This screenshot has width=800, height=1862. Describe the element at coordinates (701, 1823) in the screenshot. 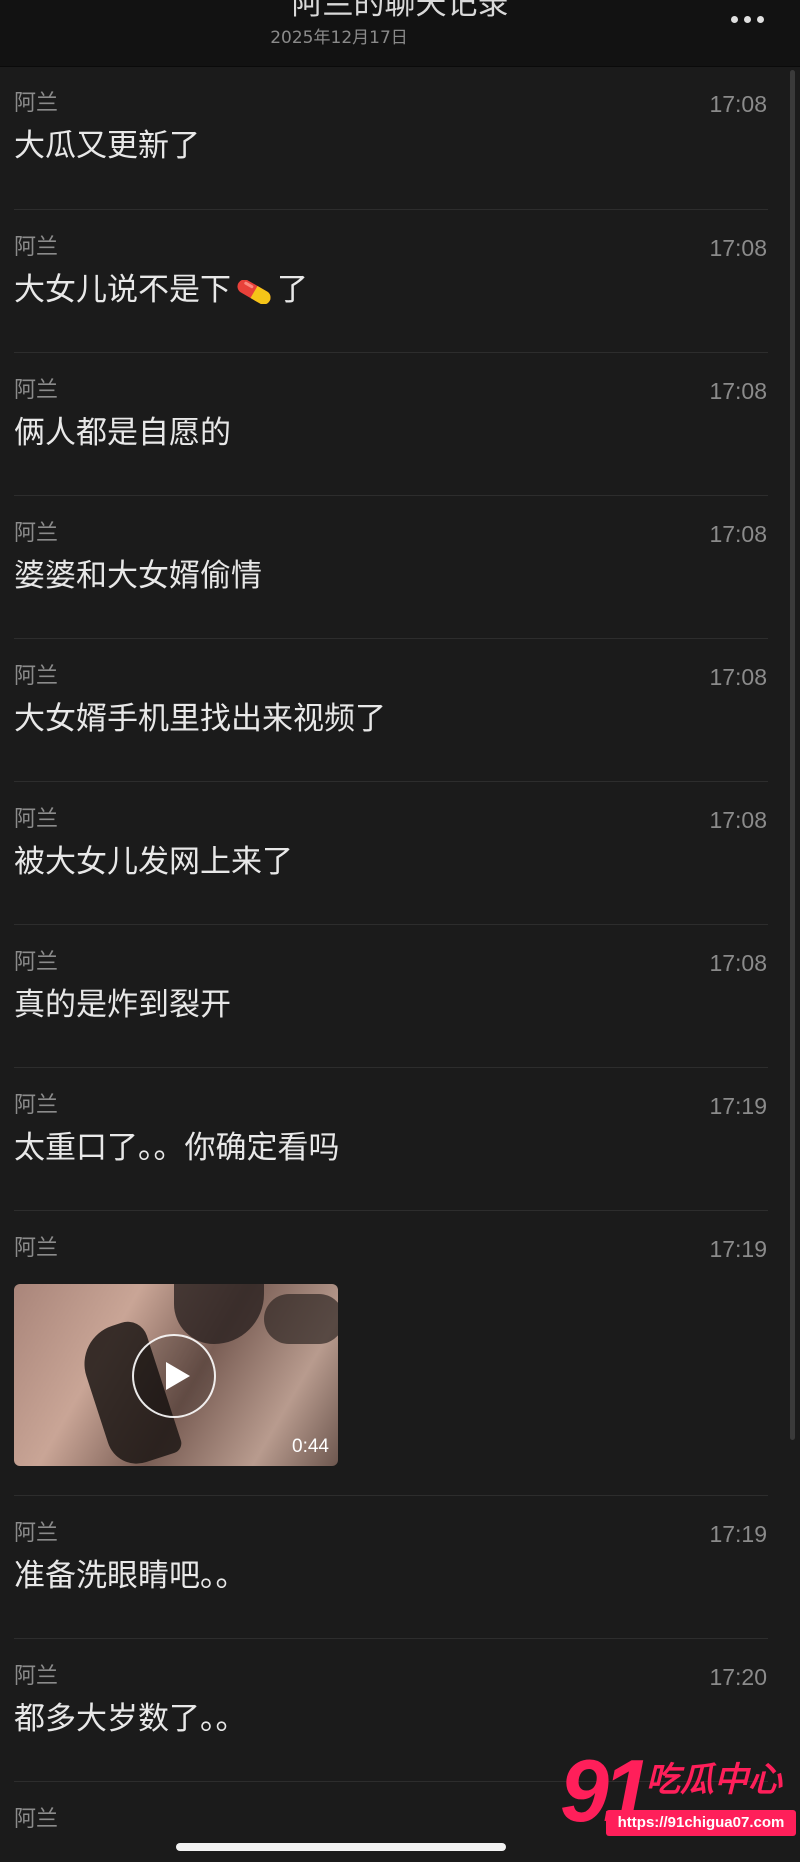

I see `watermark-url: https://91chigua07.com` at that location.